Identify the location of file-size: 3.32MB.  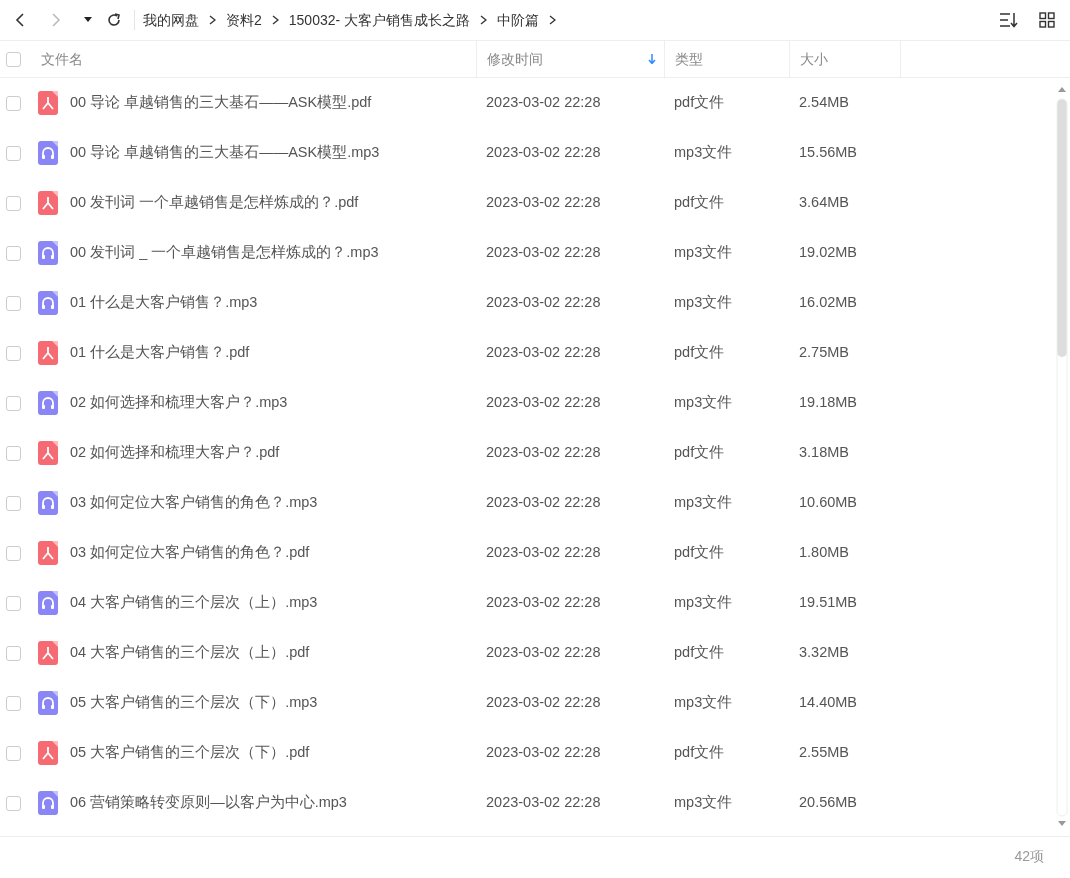
(824, 653).